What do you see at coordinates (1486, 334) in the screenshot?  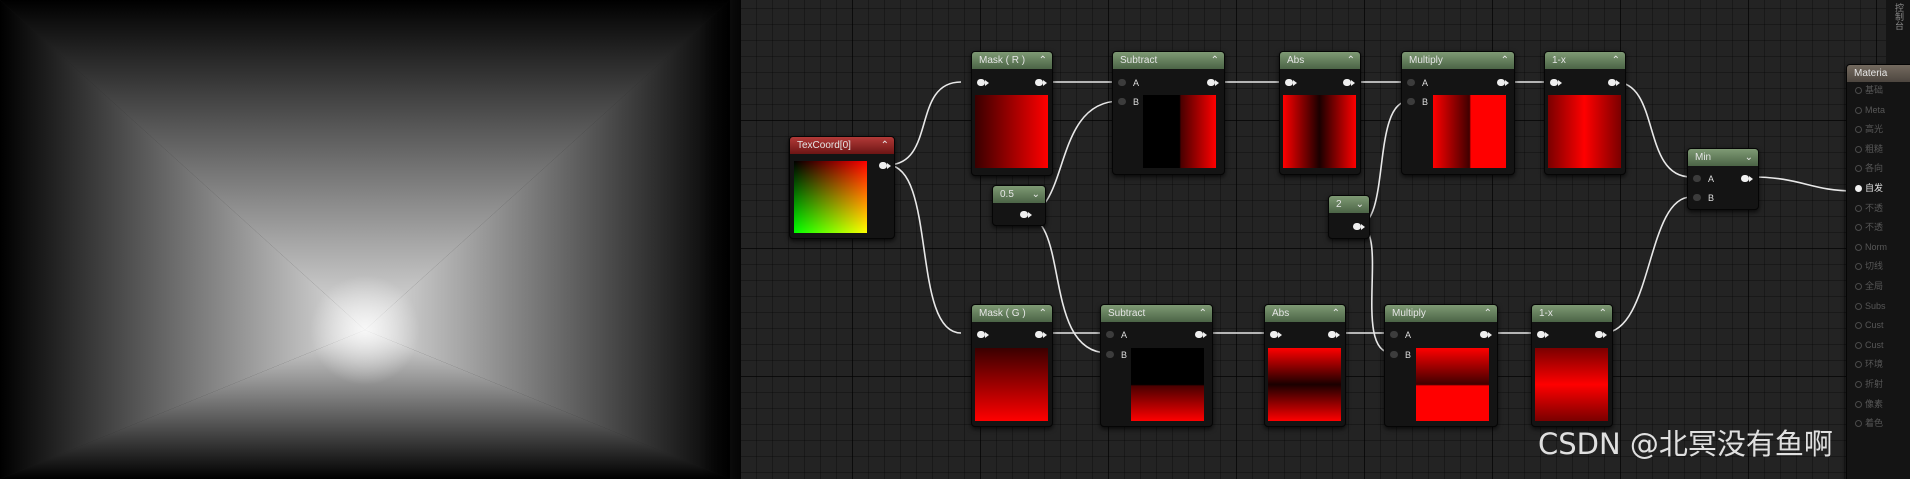 I see `multiply-bottom-output-pin` at bounding box center [1486, 334].